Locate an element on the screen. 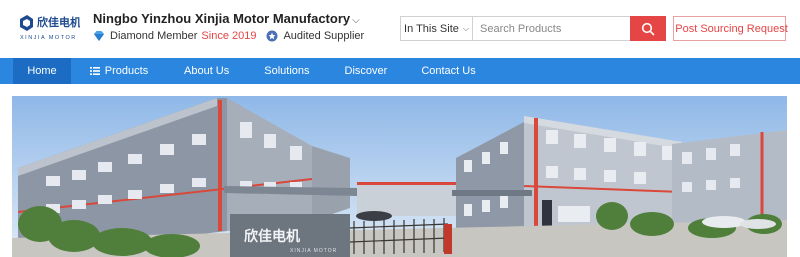  search-bar: In This Site ⌵ is located at coordinates (533, 28).